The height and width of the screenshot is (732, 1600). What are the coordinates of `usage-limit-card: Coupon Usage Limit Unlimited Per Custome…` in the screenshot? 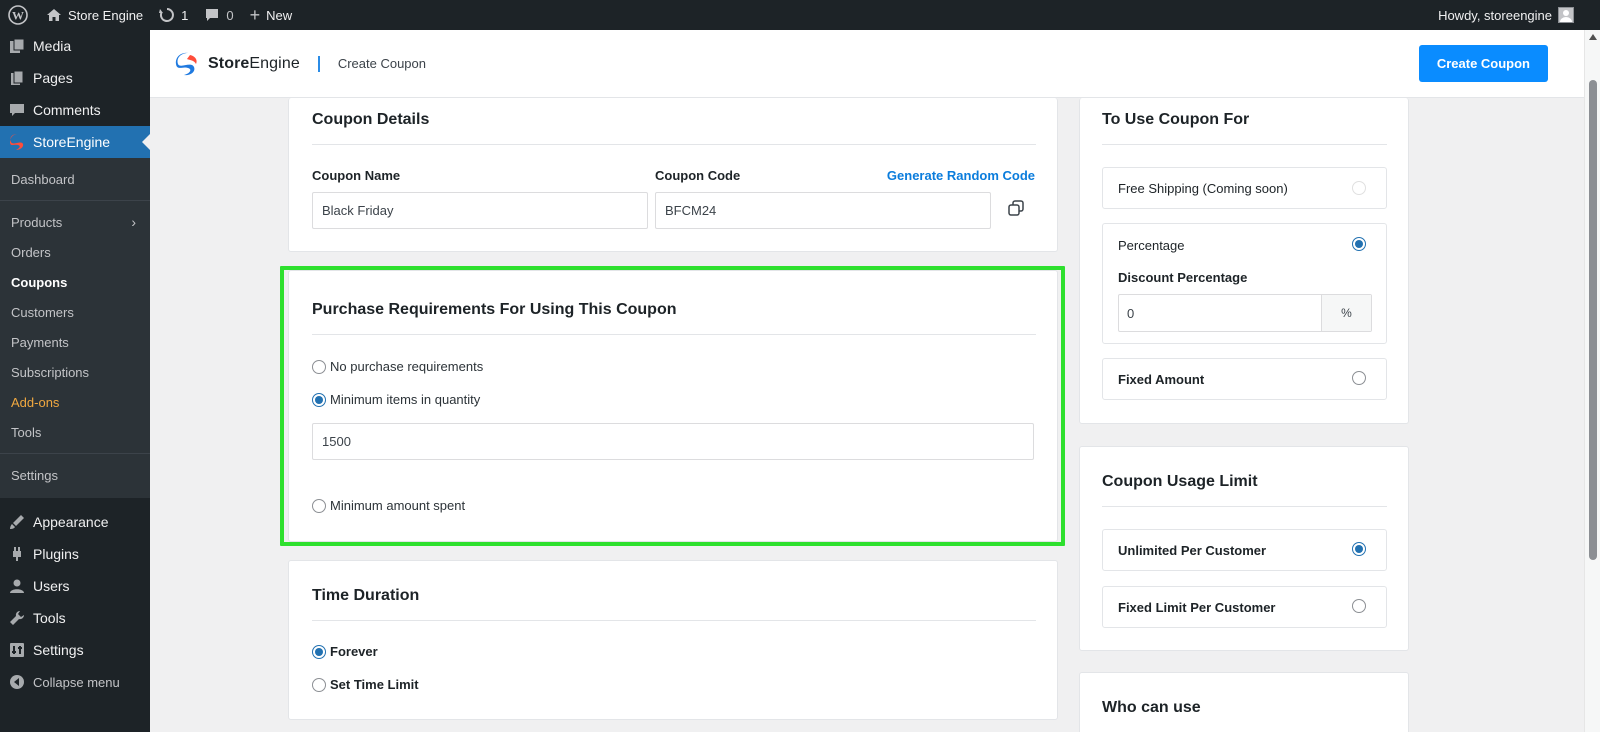 It's located at (1244, 548).